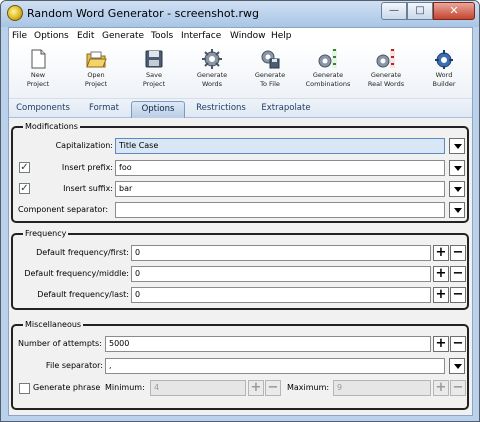 Image resolution: width=480 pixels, height=422 pixels. What do you see at coordinates (280, 168) in the screenshot?
I see `insert-prefix-input: foo` at bounding box center [280, 168].